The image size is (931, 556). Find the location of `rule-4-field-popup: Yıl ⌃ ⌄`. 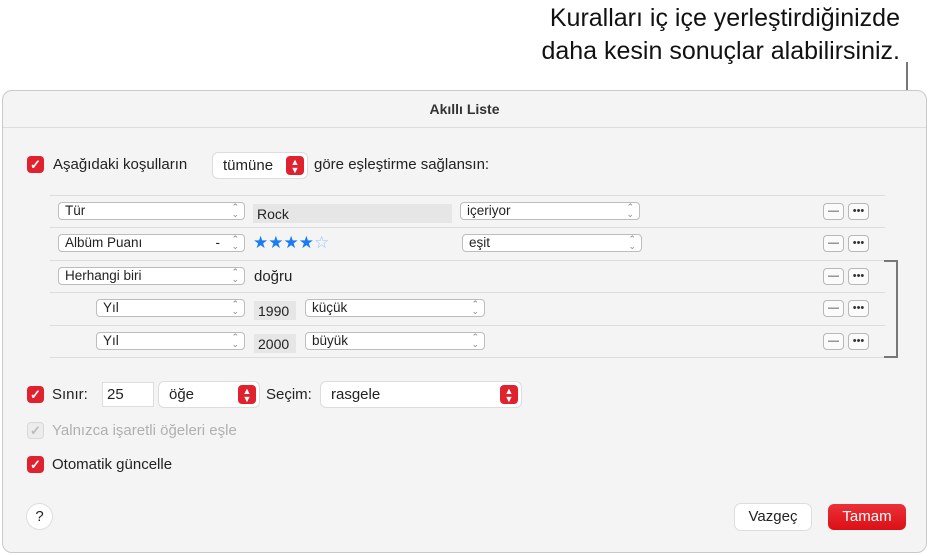

rule-4-field-popup: Yıl ⌃ ⌄ is located at coordinates (170, 308).